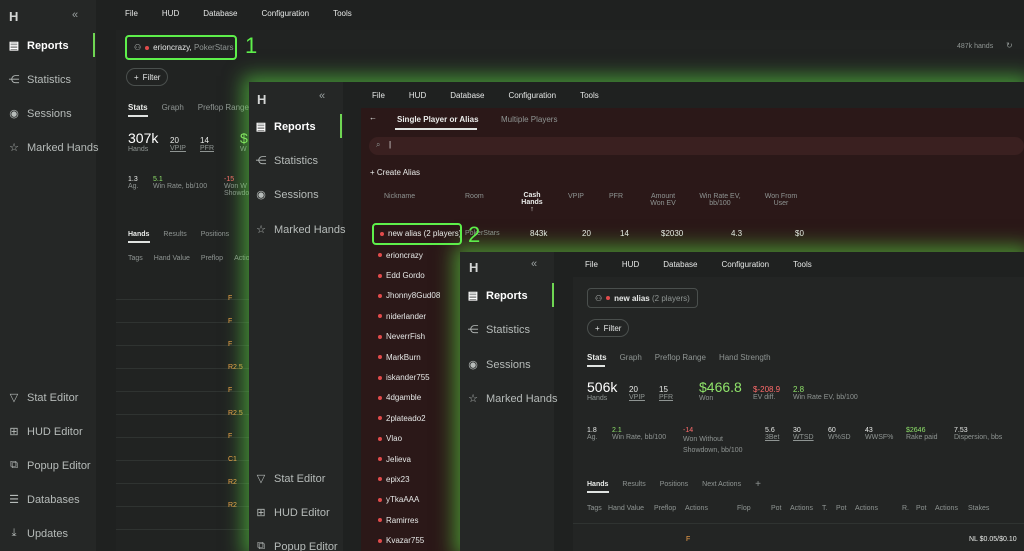 This screenshot has height=551, width=1024. What do you see at coordinates (409, 439) in the screenshot?
I see `list-item: Vlao` at bounding box center [409, 439].